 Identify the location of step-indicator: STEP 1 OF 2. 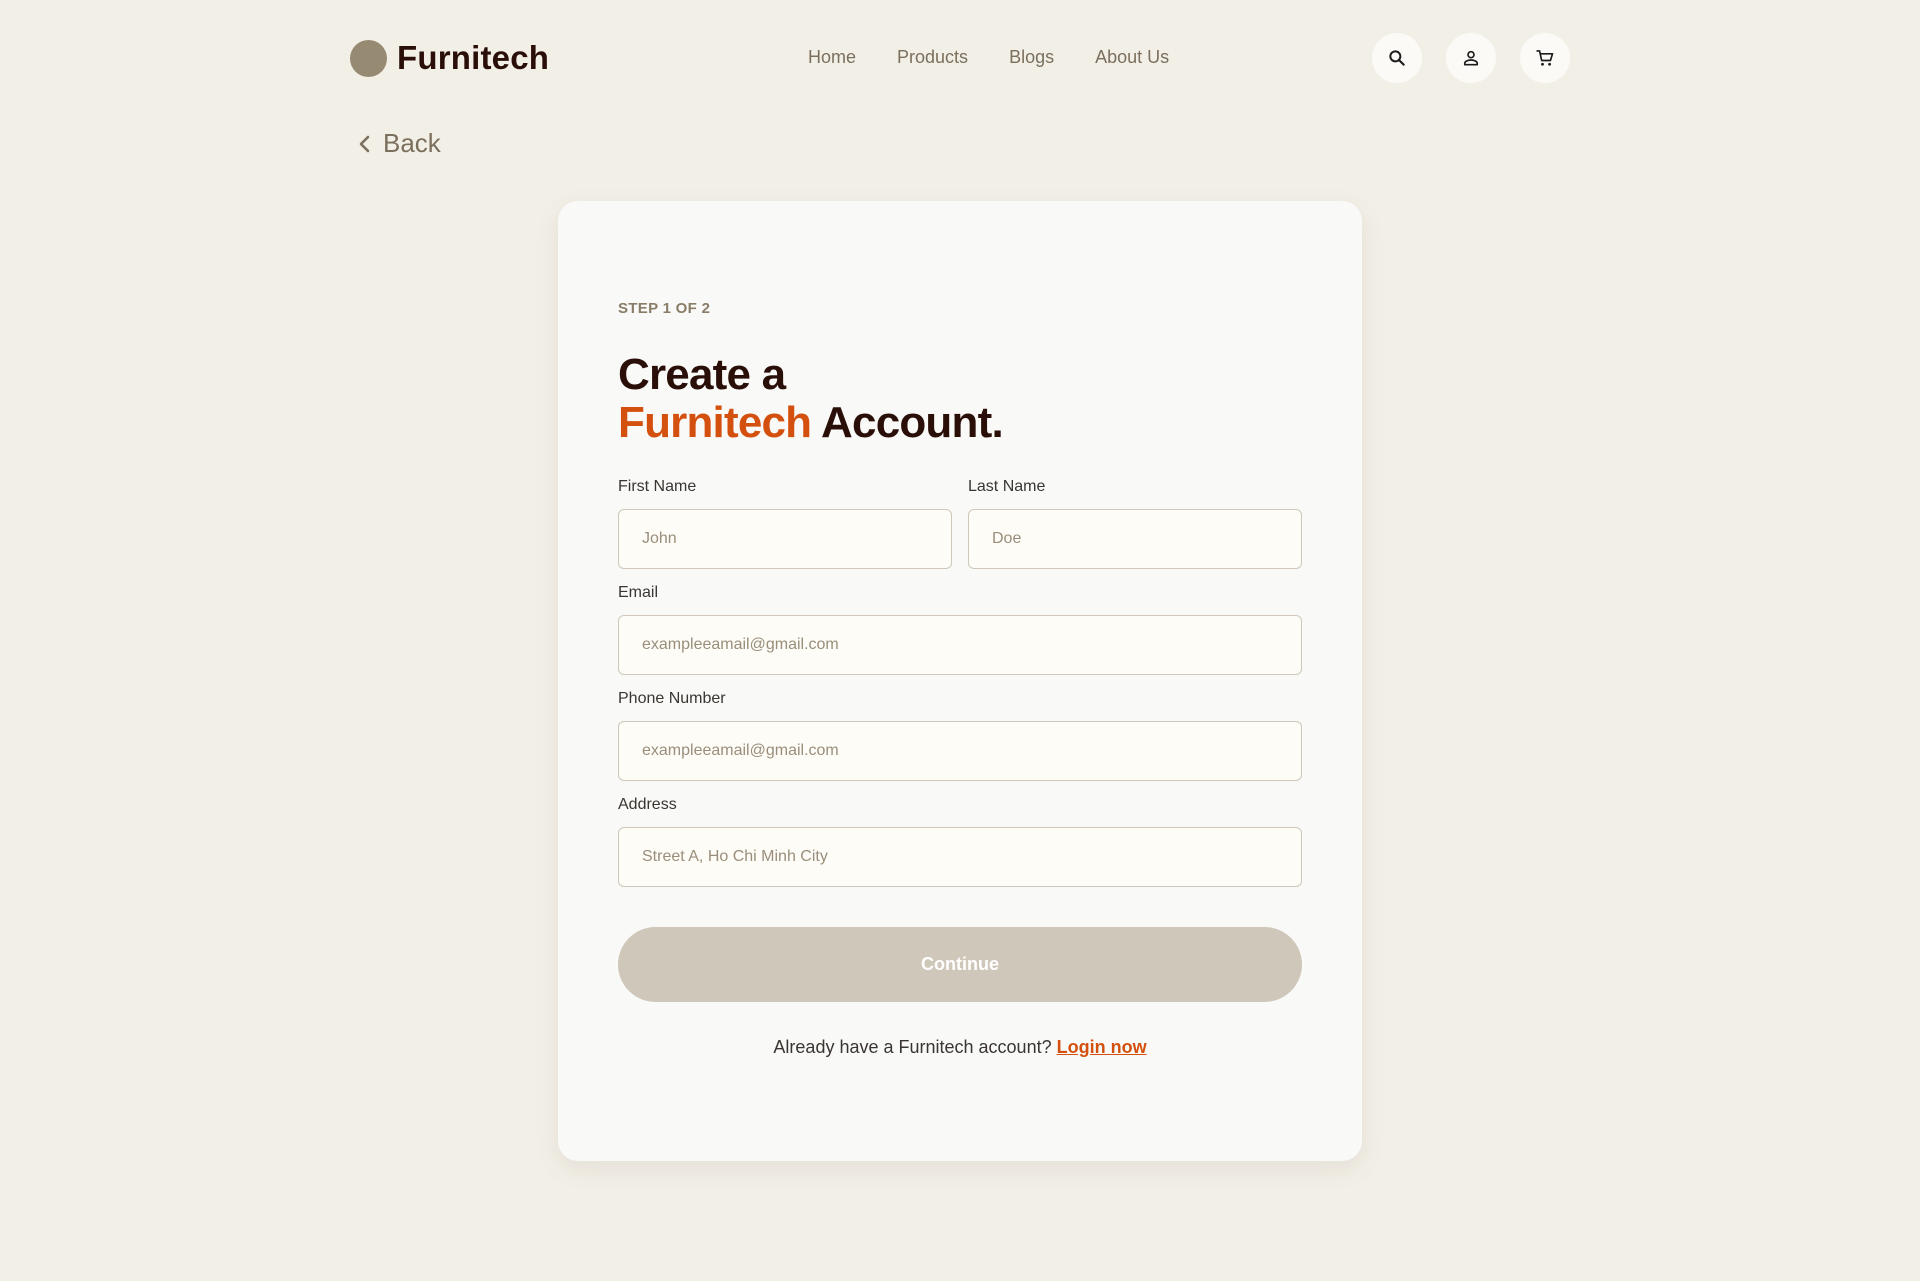
(664, 308).